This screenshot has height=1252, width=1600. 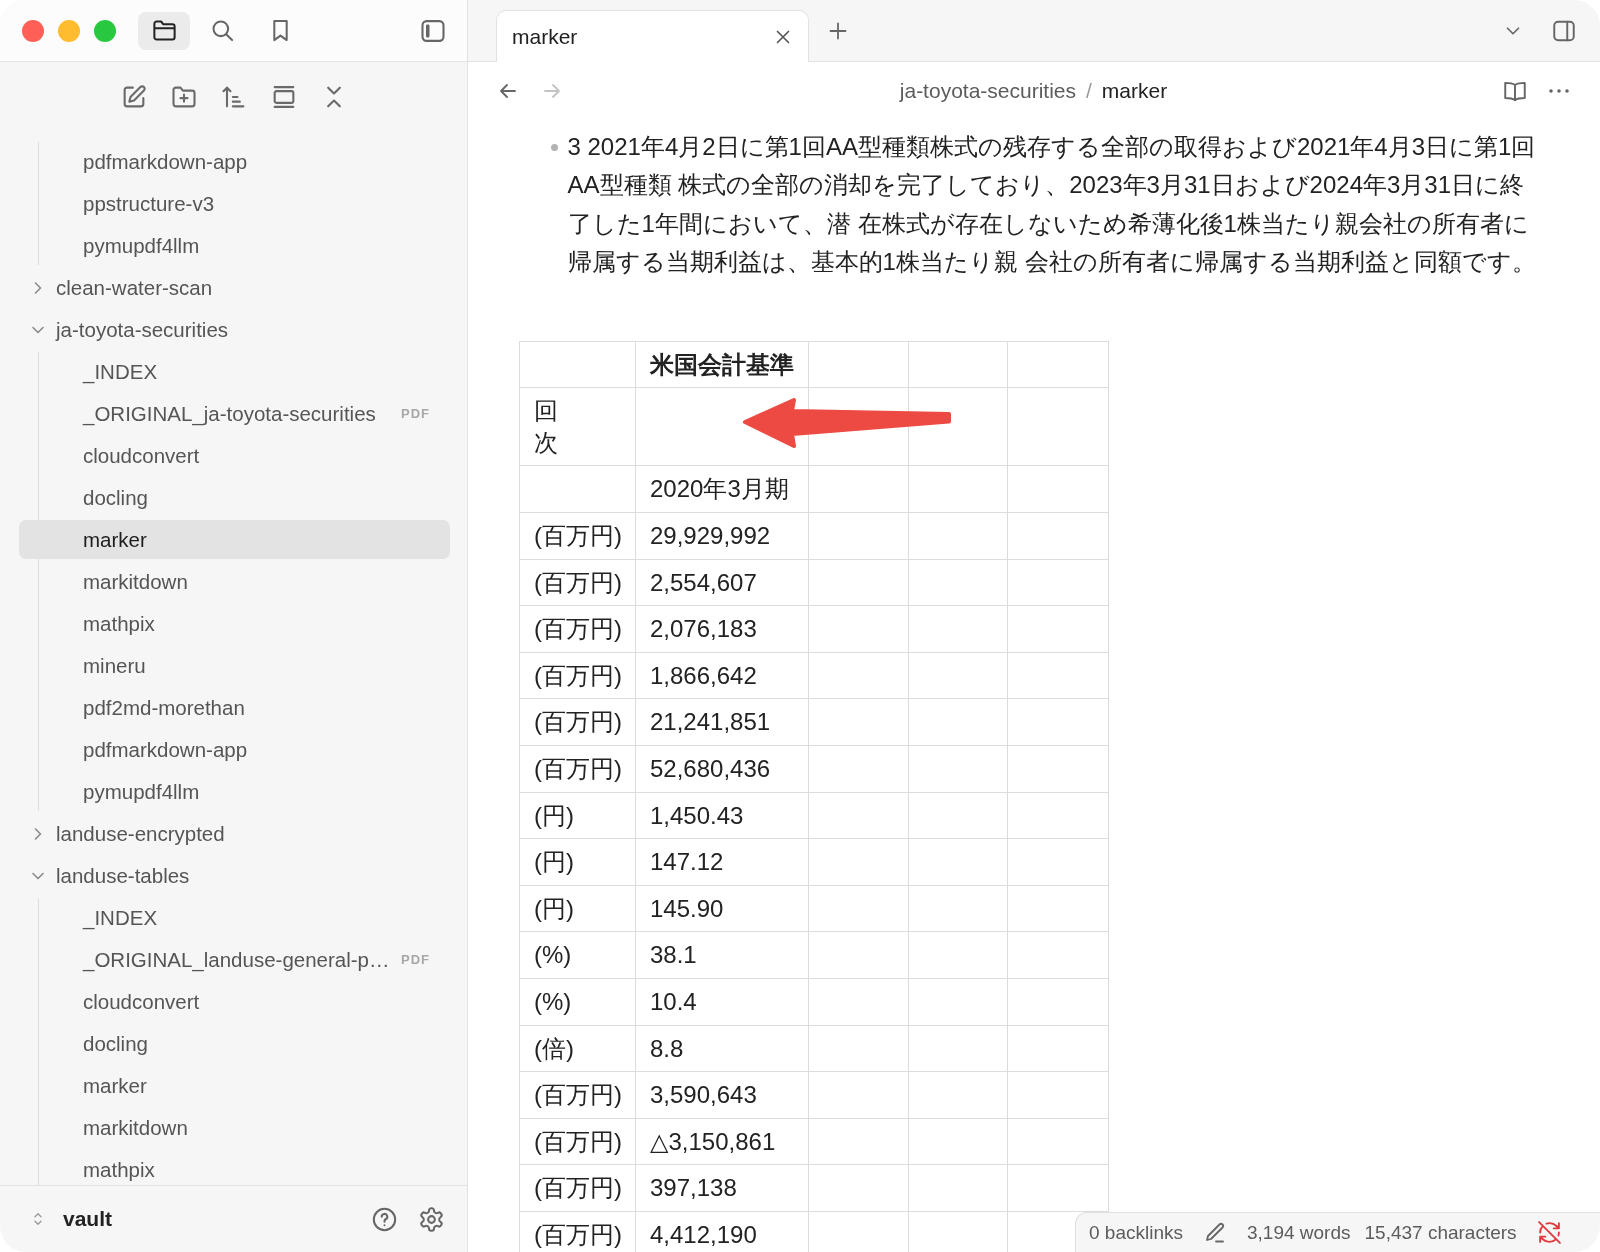 I want to click on table-cell: 2,554,607, so click(x=722, y=582).